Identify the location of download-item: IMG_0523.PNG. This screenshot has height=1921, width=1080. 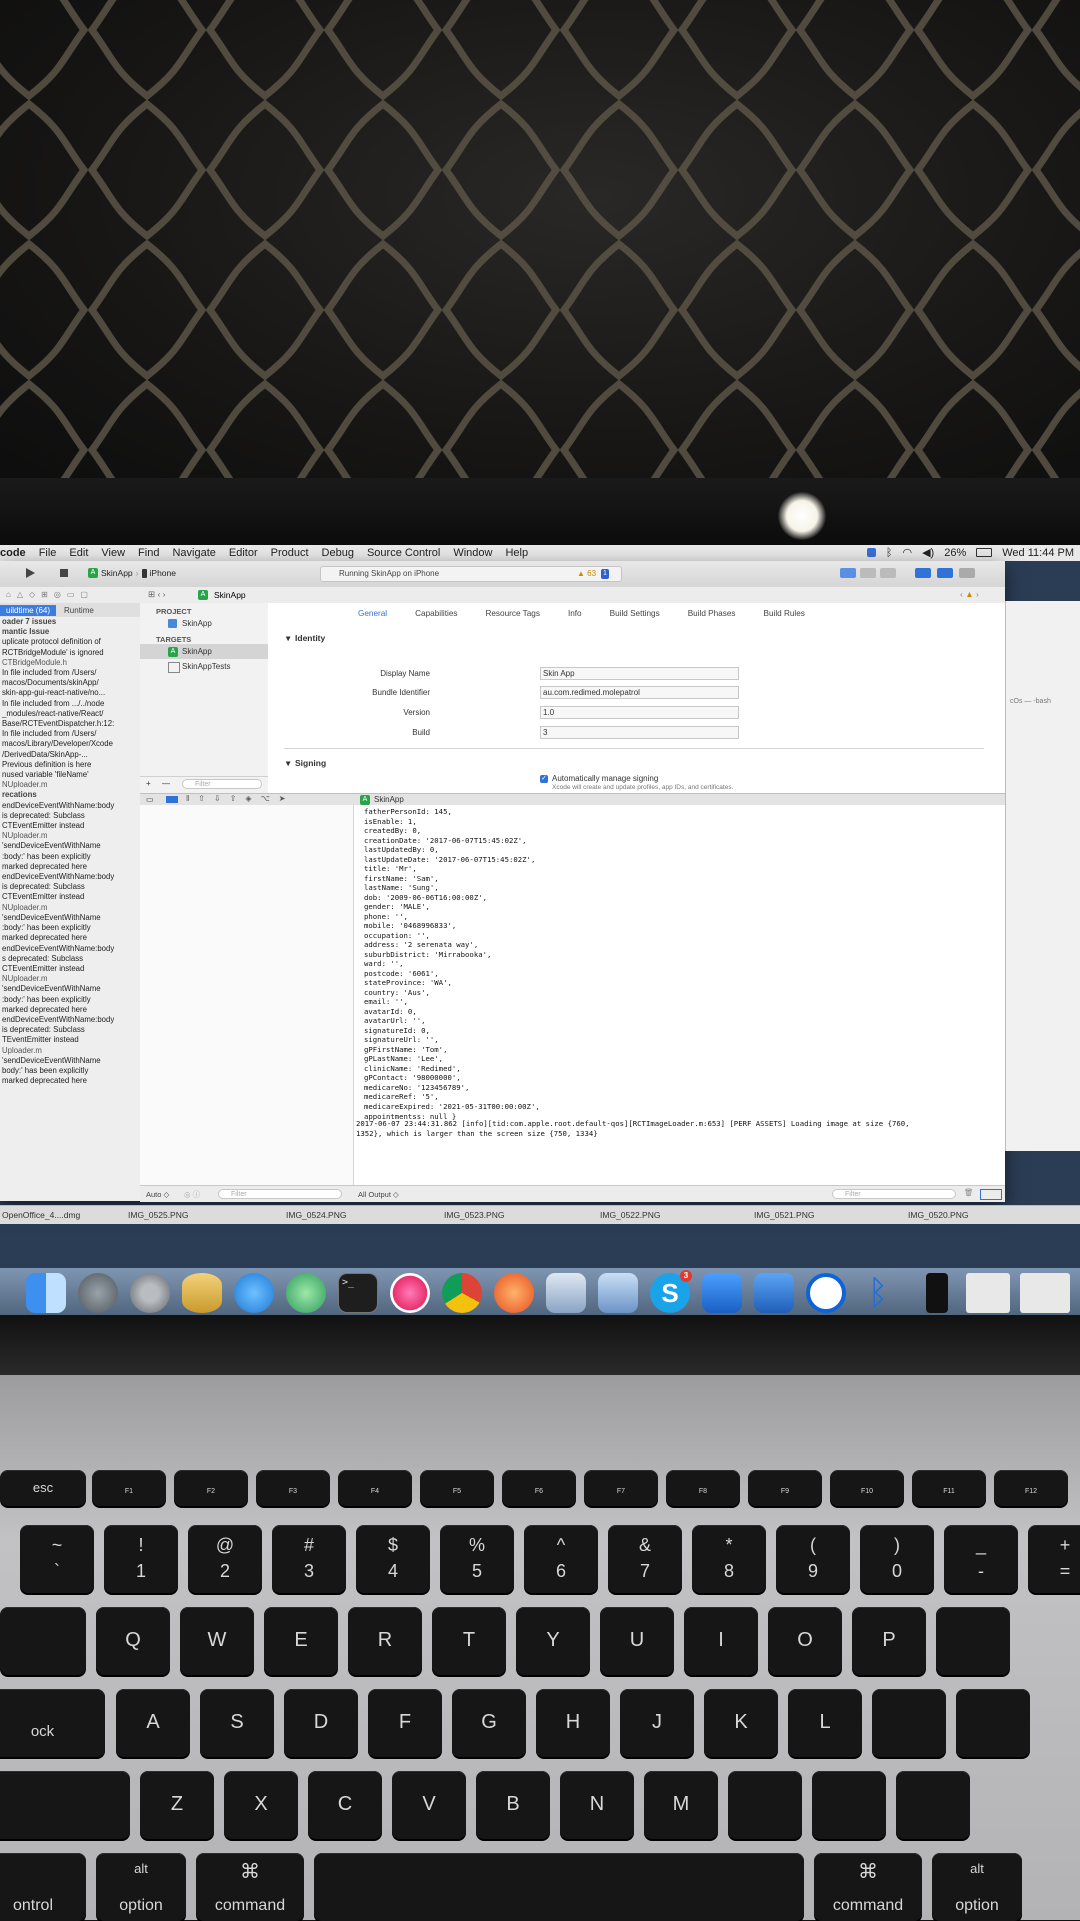
(474, 1215).